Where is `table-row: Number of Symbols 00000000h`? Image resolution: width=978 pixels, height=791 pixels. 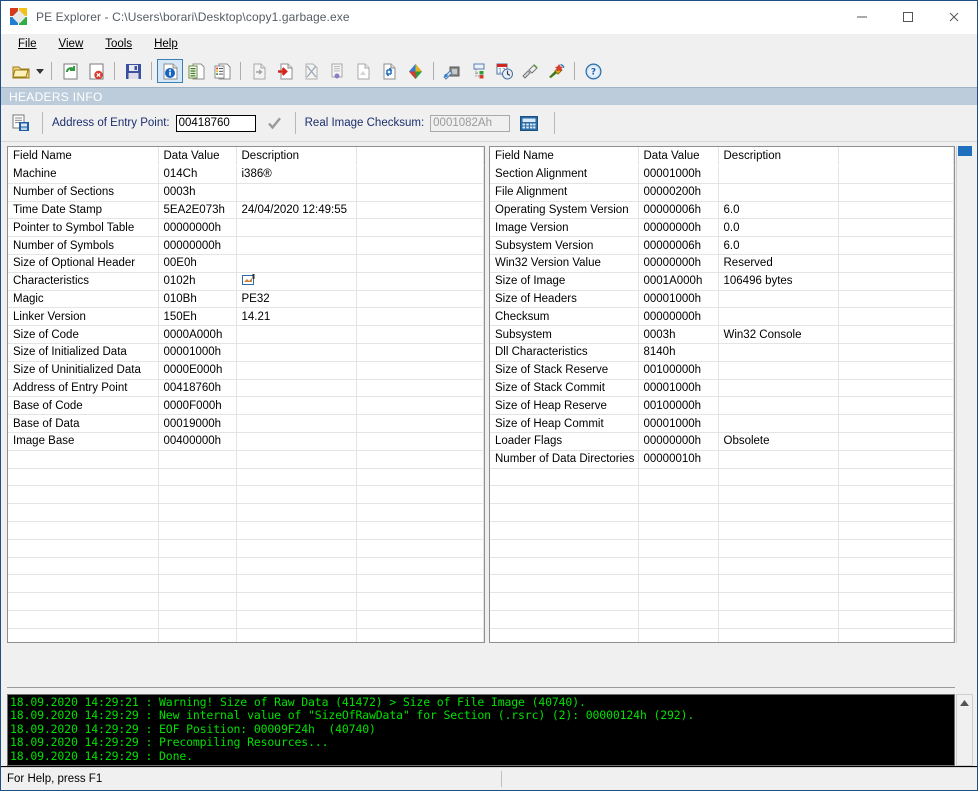 table-row: Number of Symbols 00000000h is located at coordinates (246, 245).